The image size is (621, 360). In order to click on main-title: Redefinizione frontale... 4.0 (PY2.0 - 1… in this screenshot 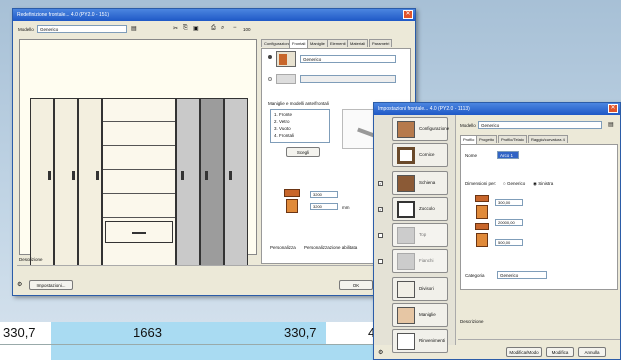, I will do `click(63, 15)`.